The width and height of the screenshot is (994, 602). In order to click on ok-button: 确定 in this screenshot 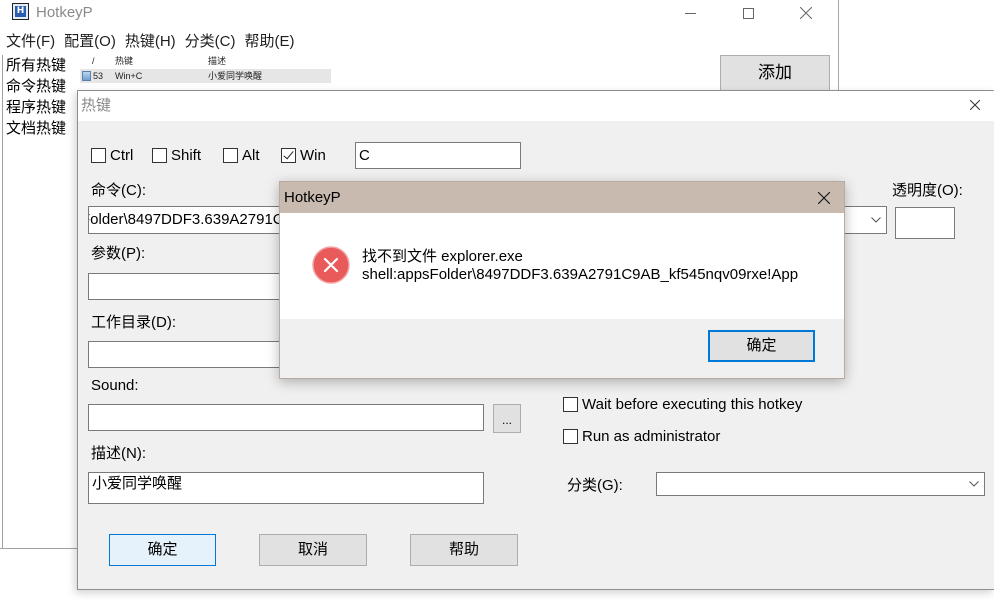, I will do `click(162, 550)`.